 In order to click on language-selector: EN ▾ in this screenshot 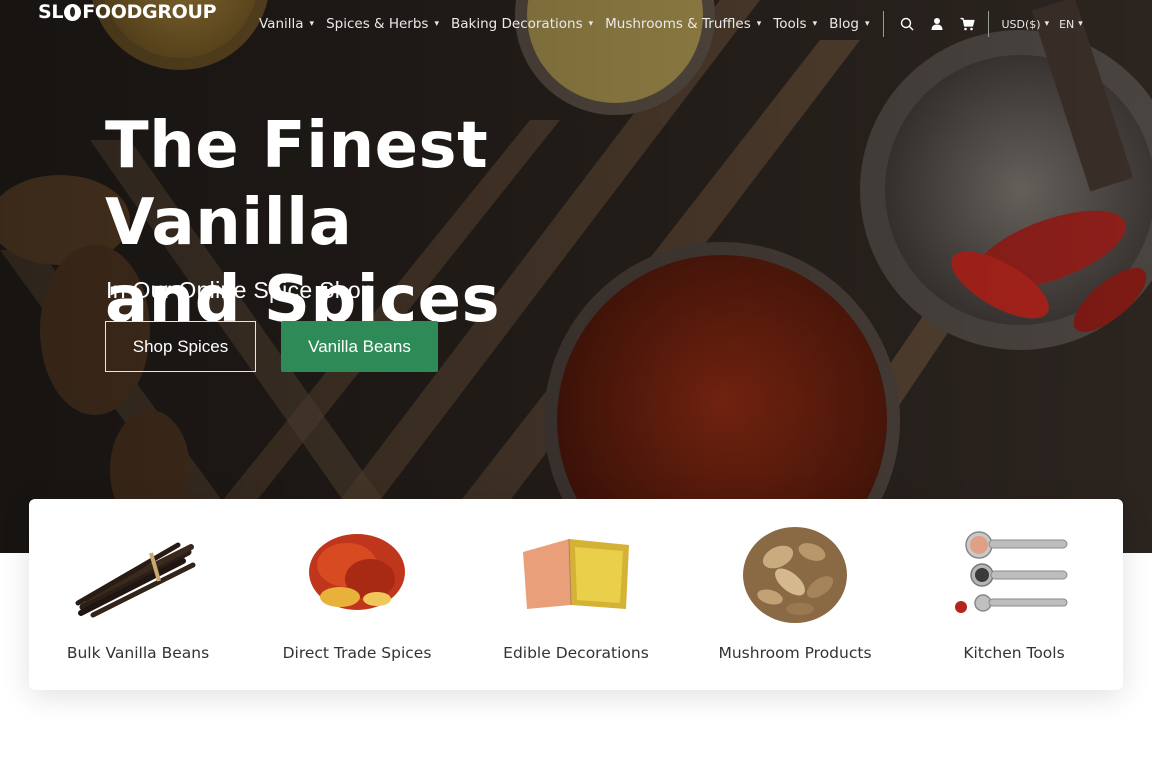, I will do `click(1071, 24)`.